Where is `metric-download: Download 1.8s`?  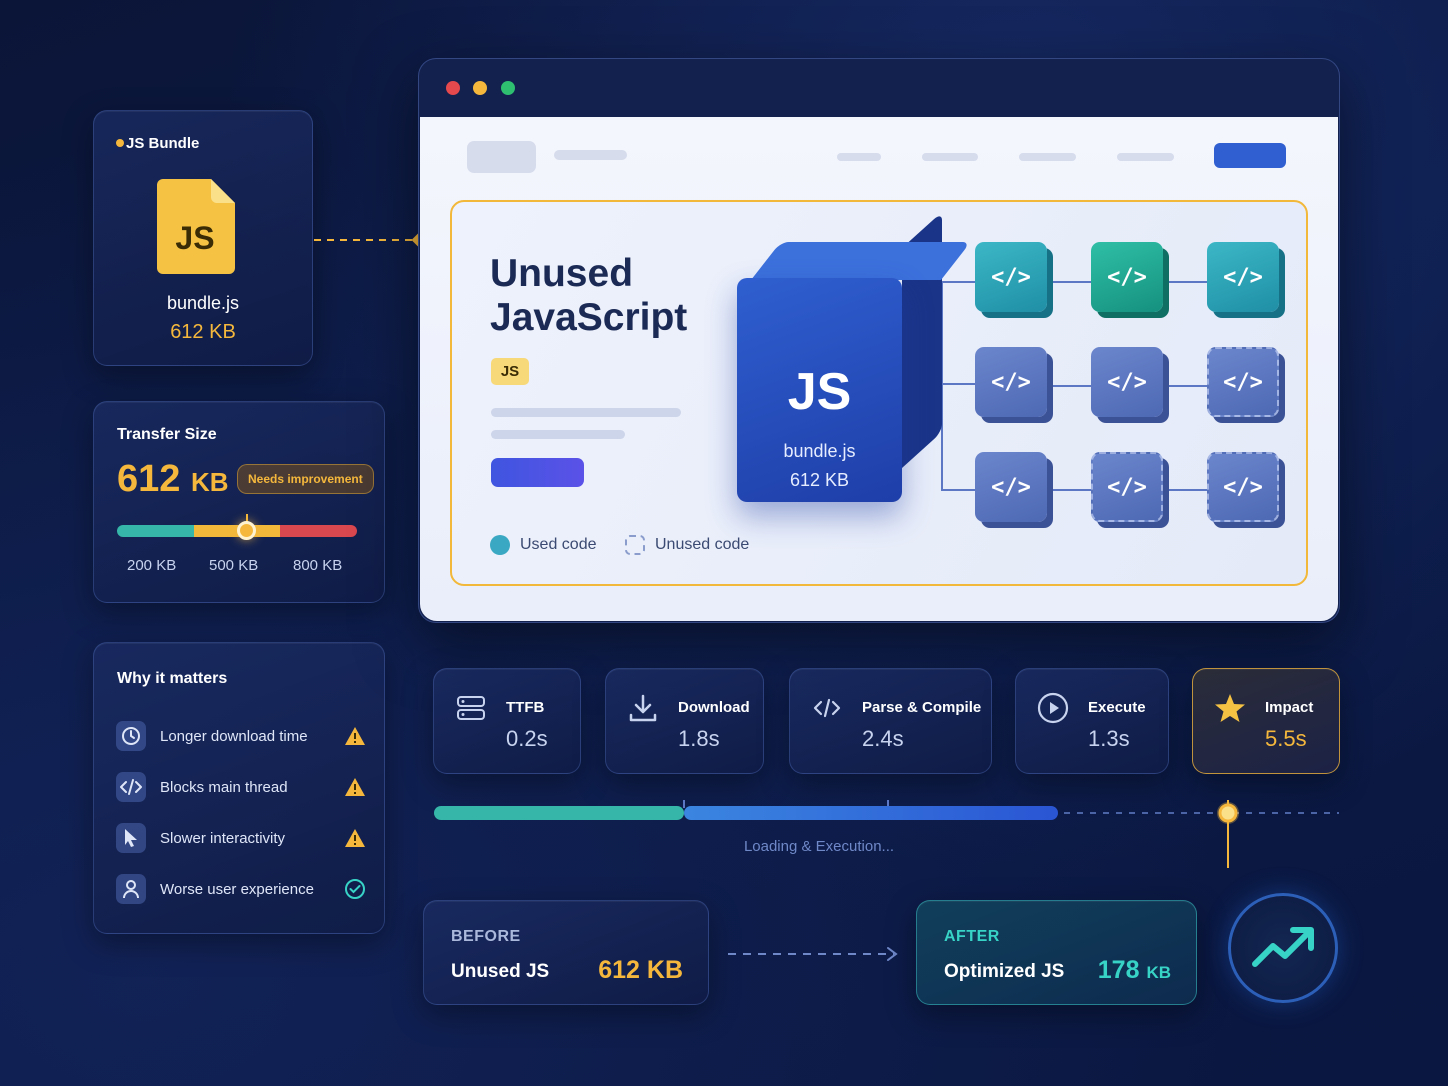
metric-download: Download 1.8s is located at coordinates (684, 721).